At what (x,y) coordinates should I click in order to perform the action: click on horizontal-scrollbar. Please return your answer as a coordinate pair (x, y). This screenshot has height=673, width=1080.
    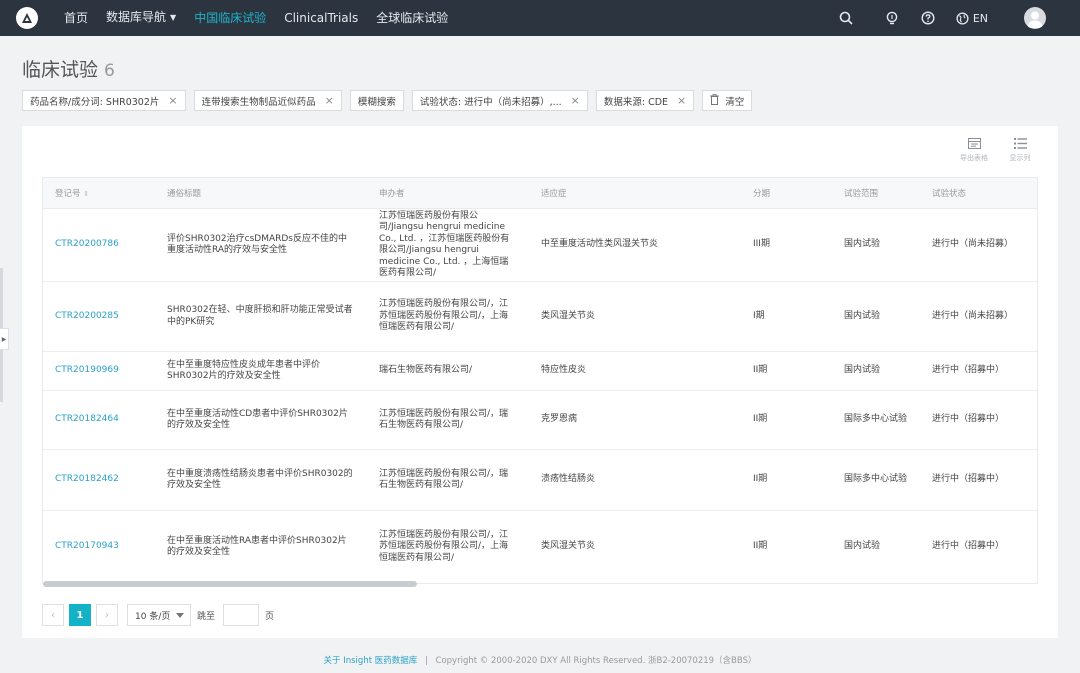
    Looking at the image, I should click on (540, 584).